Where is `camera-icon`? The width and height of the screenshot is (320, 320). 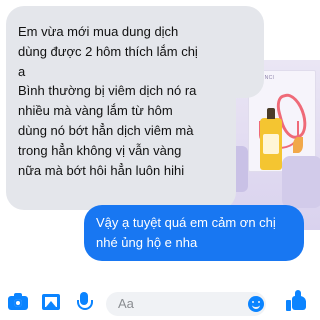
camera-icon is located at coordinates (18, 301).